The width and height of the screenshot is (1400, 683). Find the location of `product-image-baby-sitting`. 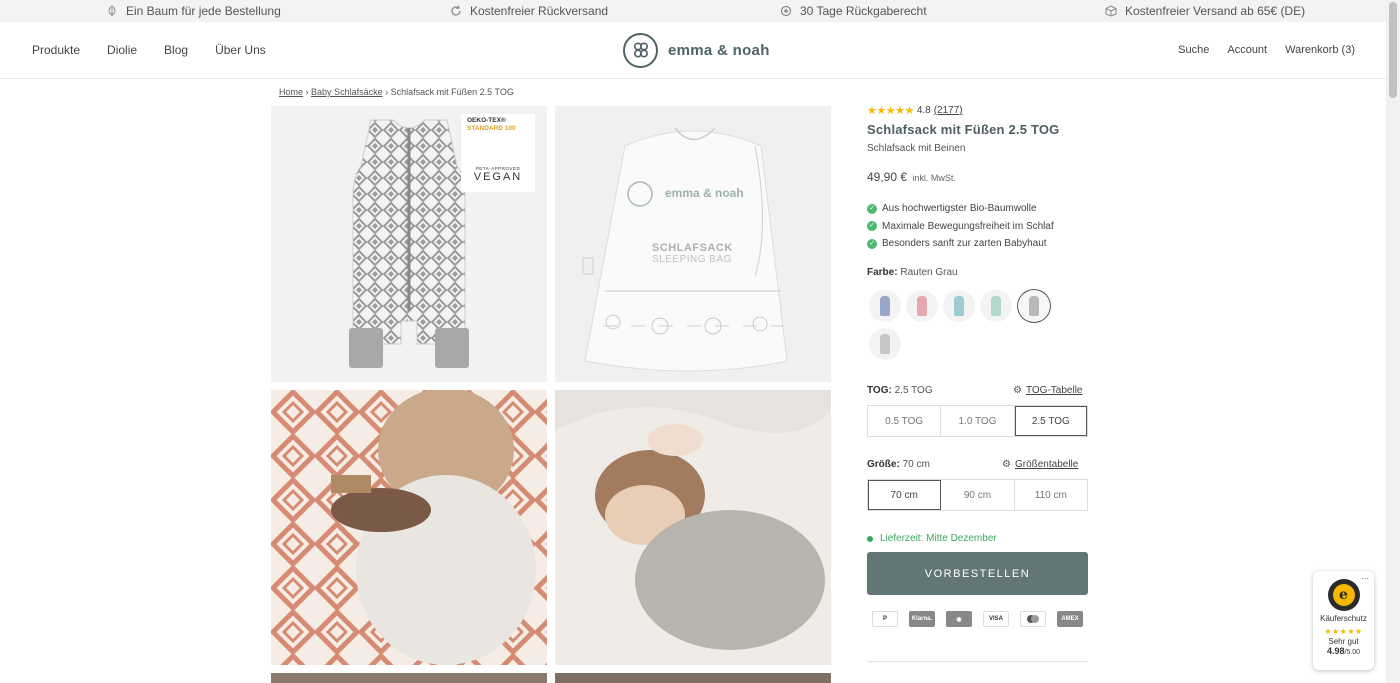

product-image-baby-sitting is located at coordinates (409, 527).